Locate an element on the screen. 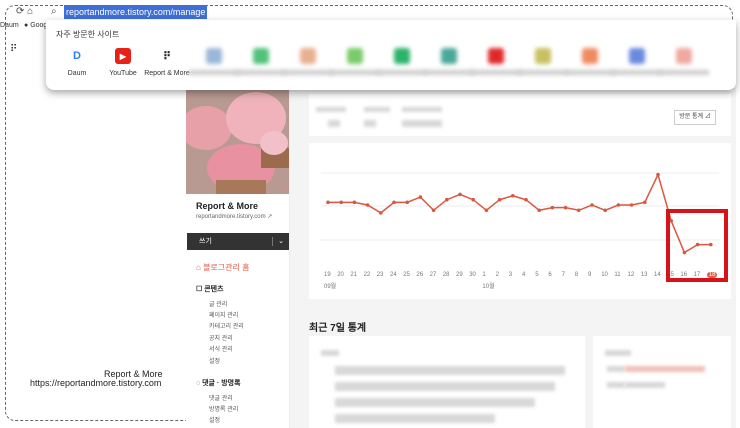 The height and width of the screenshot is (428, 740). x-tick-label: 9 is located at coordinates (590, 275).